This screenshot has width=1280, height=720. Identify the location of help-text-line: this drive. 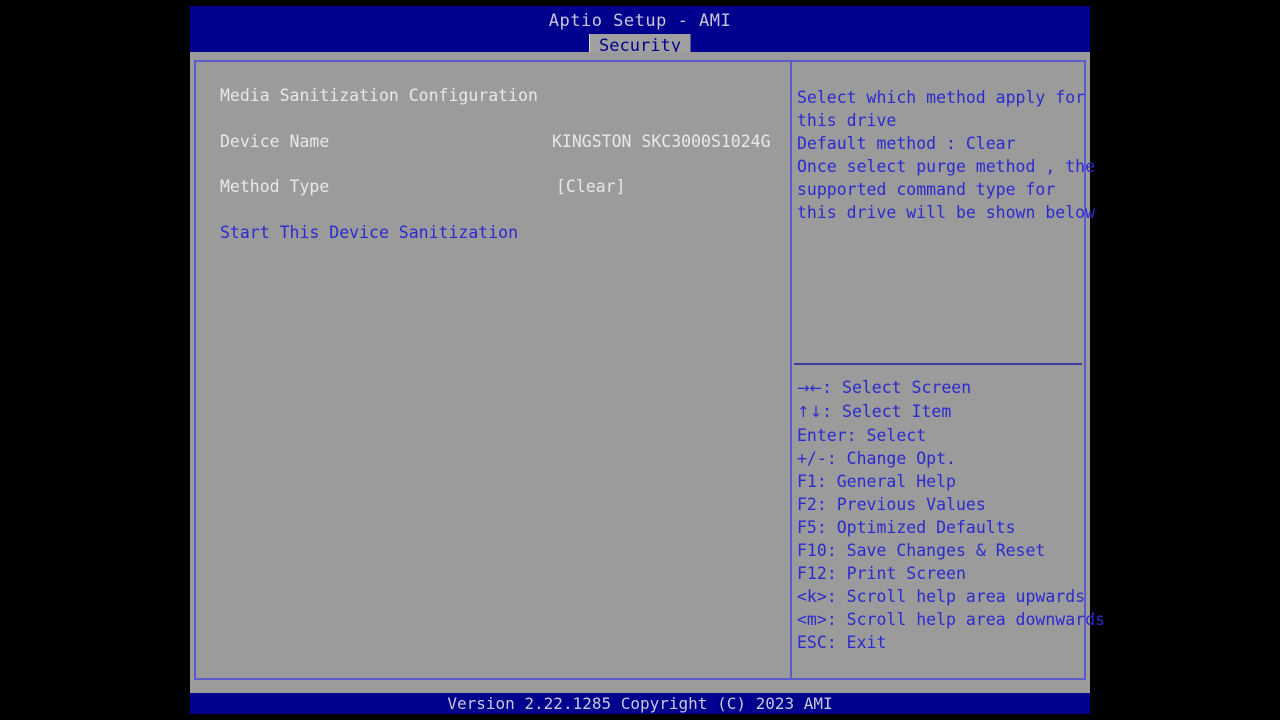
(847, 120).